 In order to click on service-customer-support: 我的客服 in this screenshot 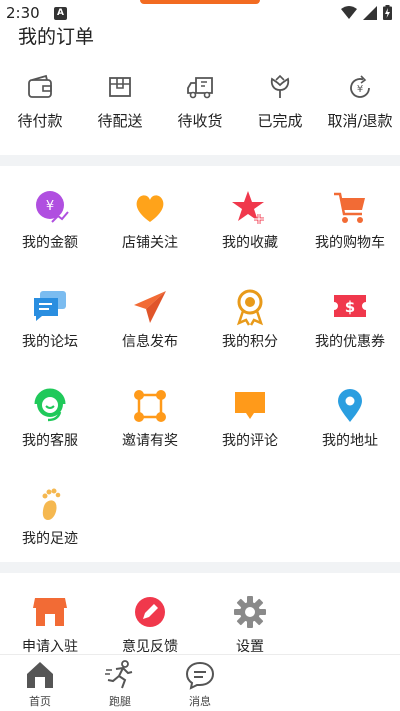, I will do `click(50, 418)`.